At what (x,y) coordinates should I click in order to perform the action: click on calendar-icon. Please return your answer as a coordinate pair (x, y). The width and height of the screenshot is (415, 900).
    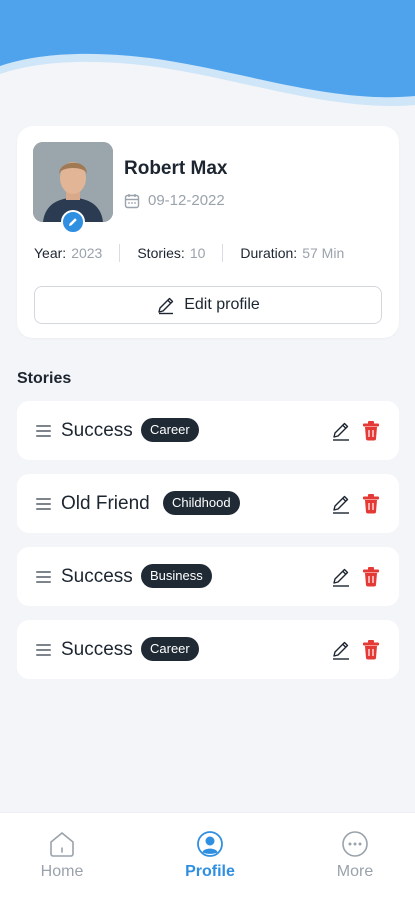
    Looking at the image, I should click on (132, 200).